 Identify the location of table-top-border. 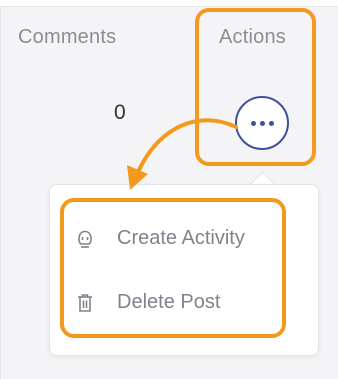
(169, 3).